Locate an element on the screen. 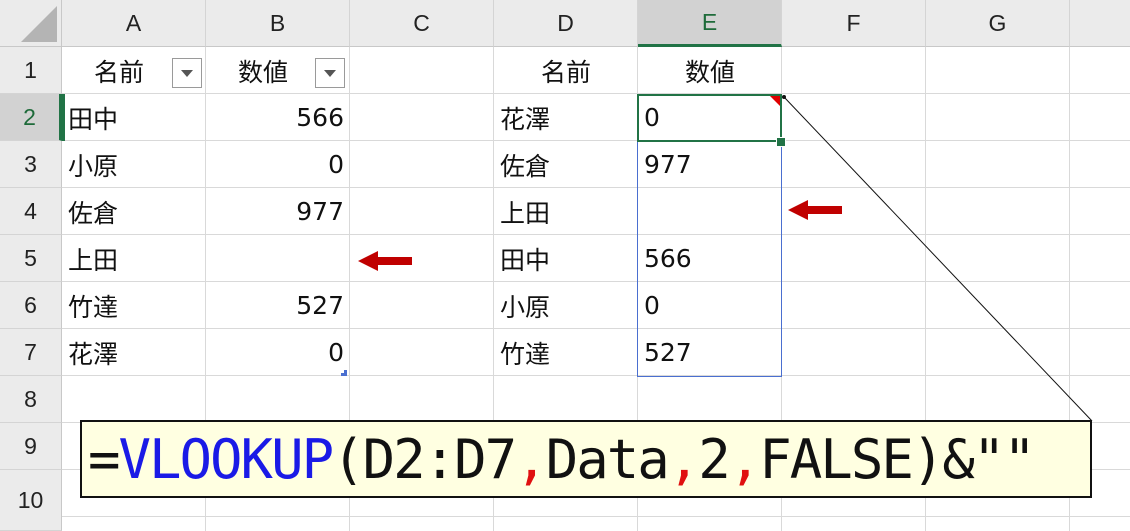  fill-handle is located at coordinates (781, 142).